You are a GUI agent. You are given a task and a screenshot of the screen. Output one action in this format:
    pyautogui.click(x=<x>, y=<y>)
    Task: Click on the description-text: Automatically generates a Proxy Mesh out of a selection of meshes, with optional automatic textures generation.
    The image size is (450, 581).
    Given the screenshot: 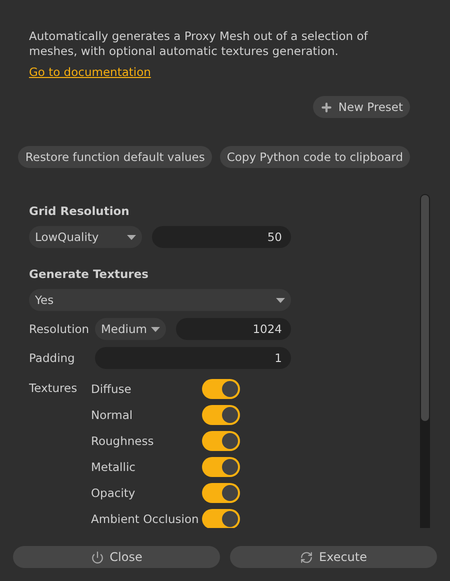 What is the action you would take?
    pyautogui.click(x=199, y=44)
    